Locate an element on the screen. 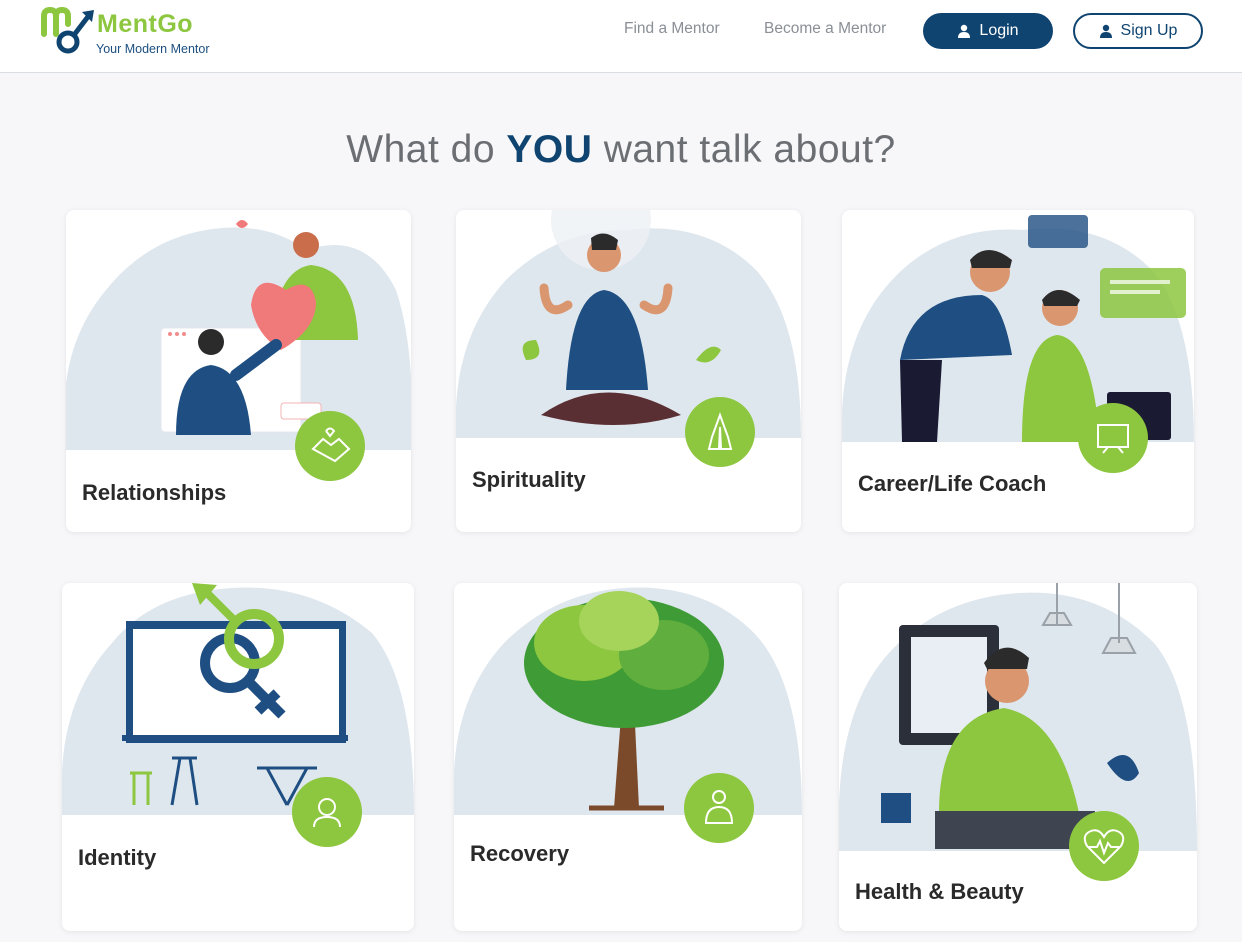 The height and width of the screenshot is (942, 1242). page-heading: What do YOU want talk about? is located at coordinates (621, 150).